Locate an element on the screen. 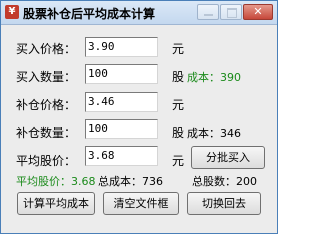  summary-total-cost: 总成本：736 is located at coordinates (130, 181).